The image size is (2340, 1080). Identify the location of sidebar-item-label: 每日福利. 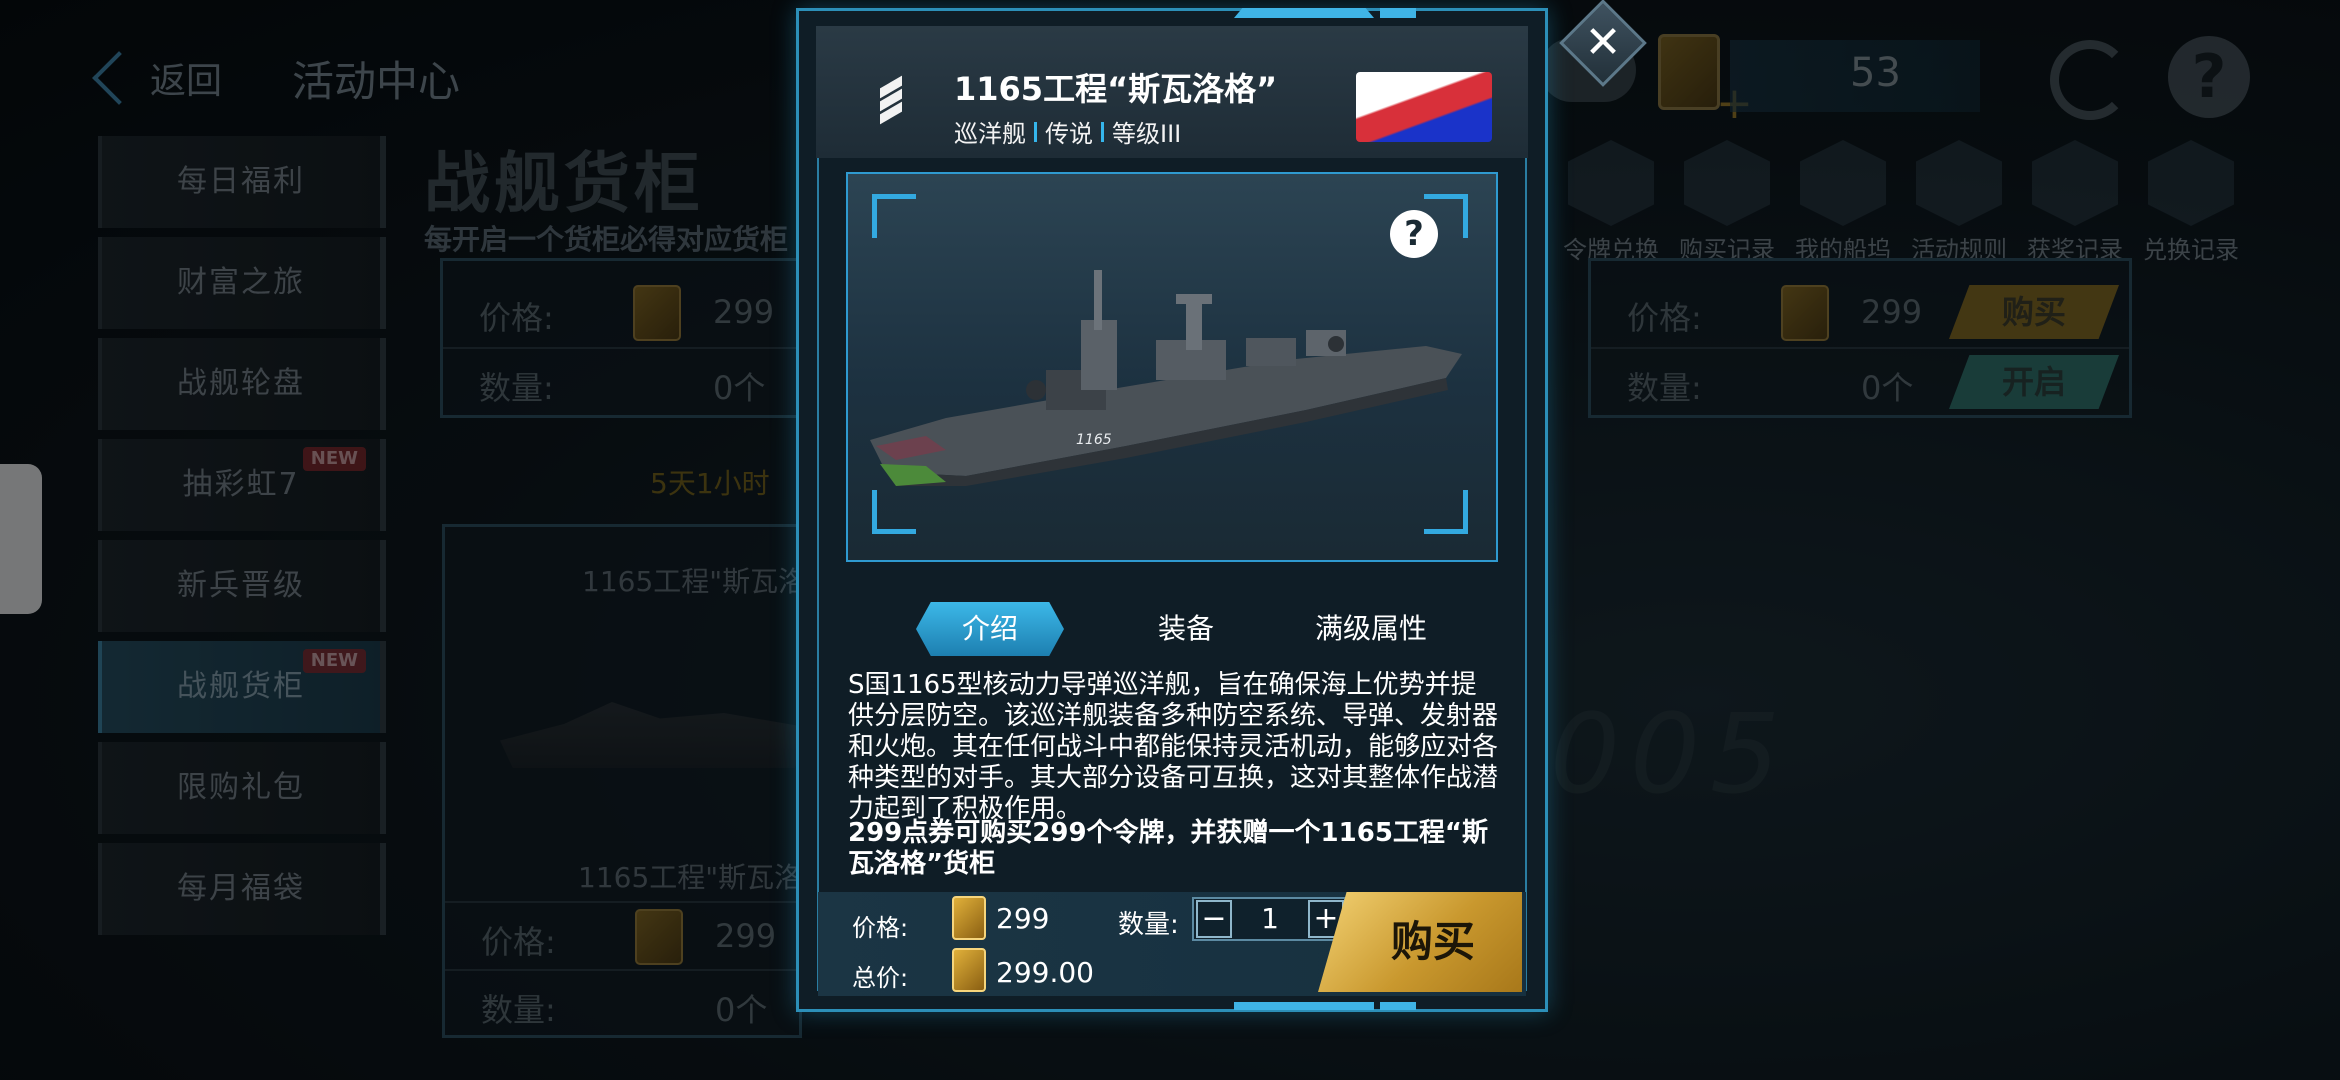
(241, 181).